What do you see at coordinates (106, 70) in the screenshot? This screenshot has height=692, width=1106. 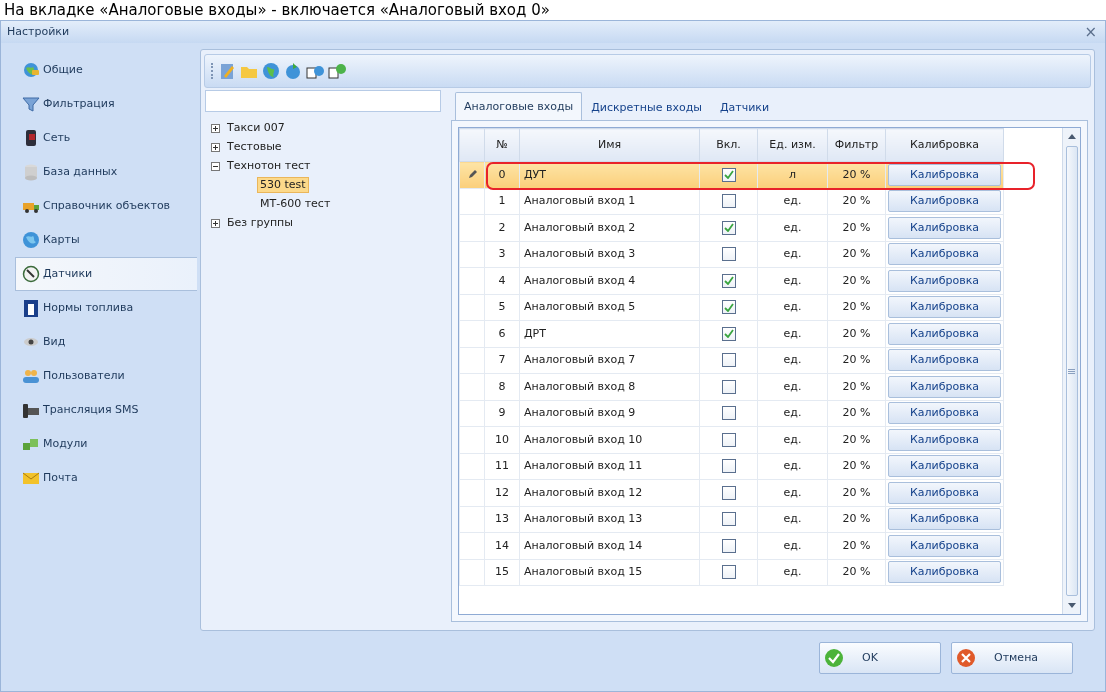 I see `sidebar-item: Общие` at bounding box center [106, 70].